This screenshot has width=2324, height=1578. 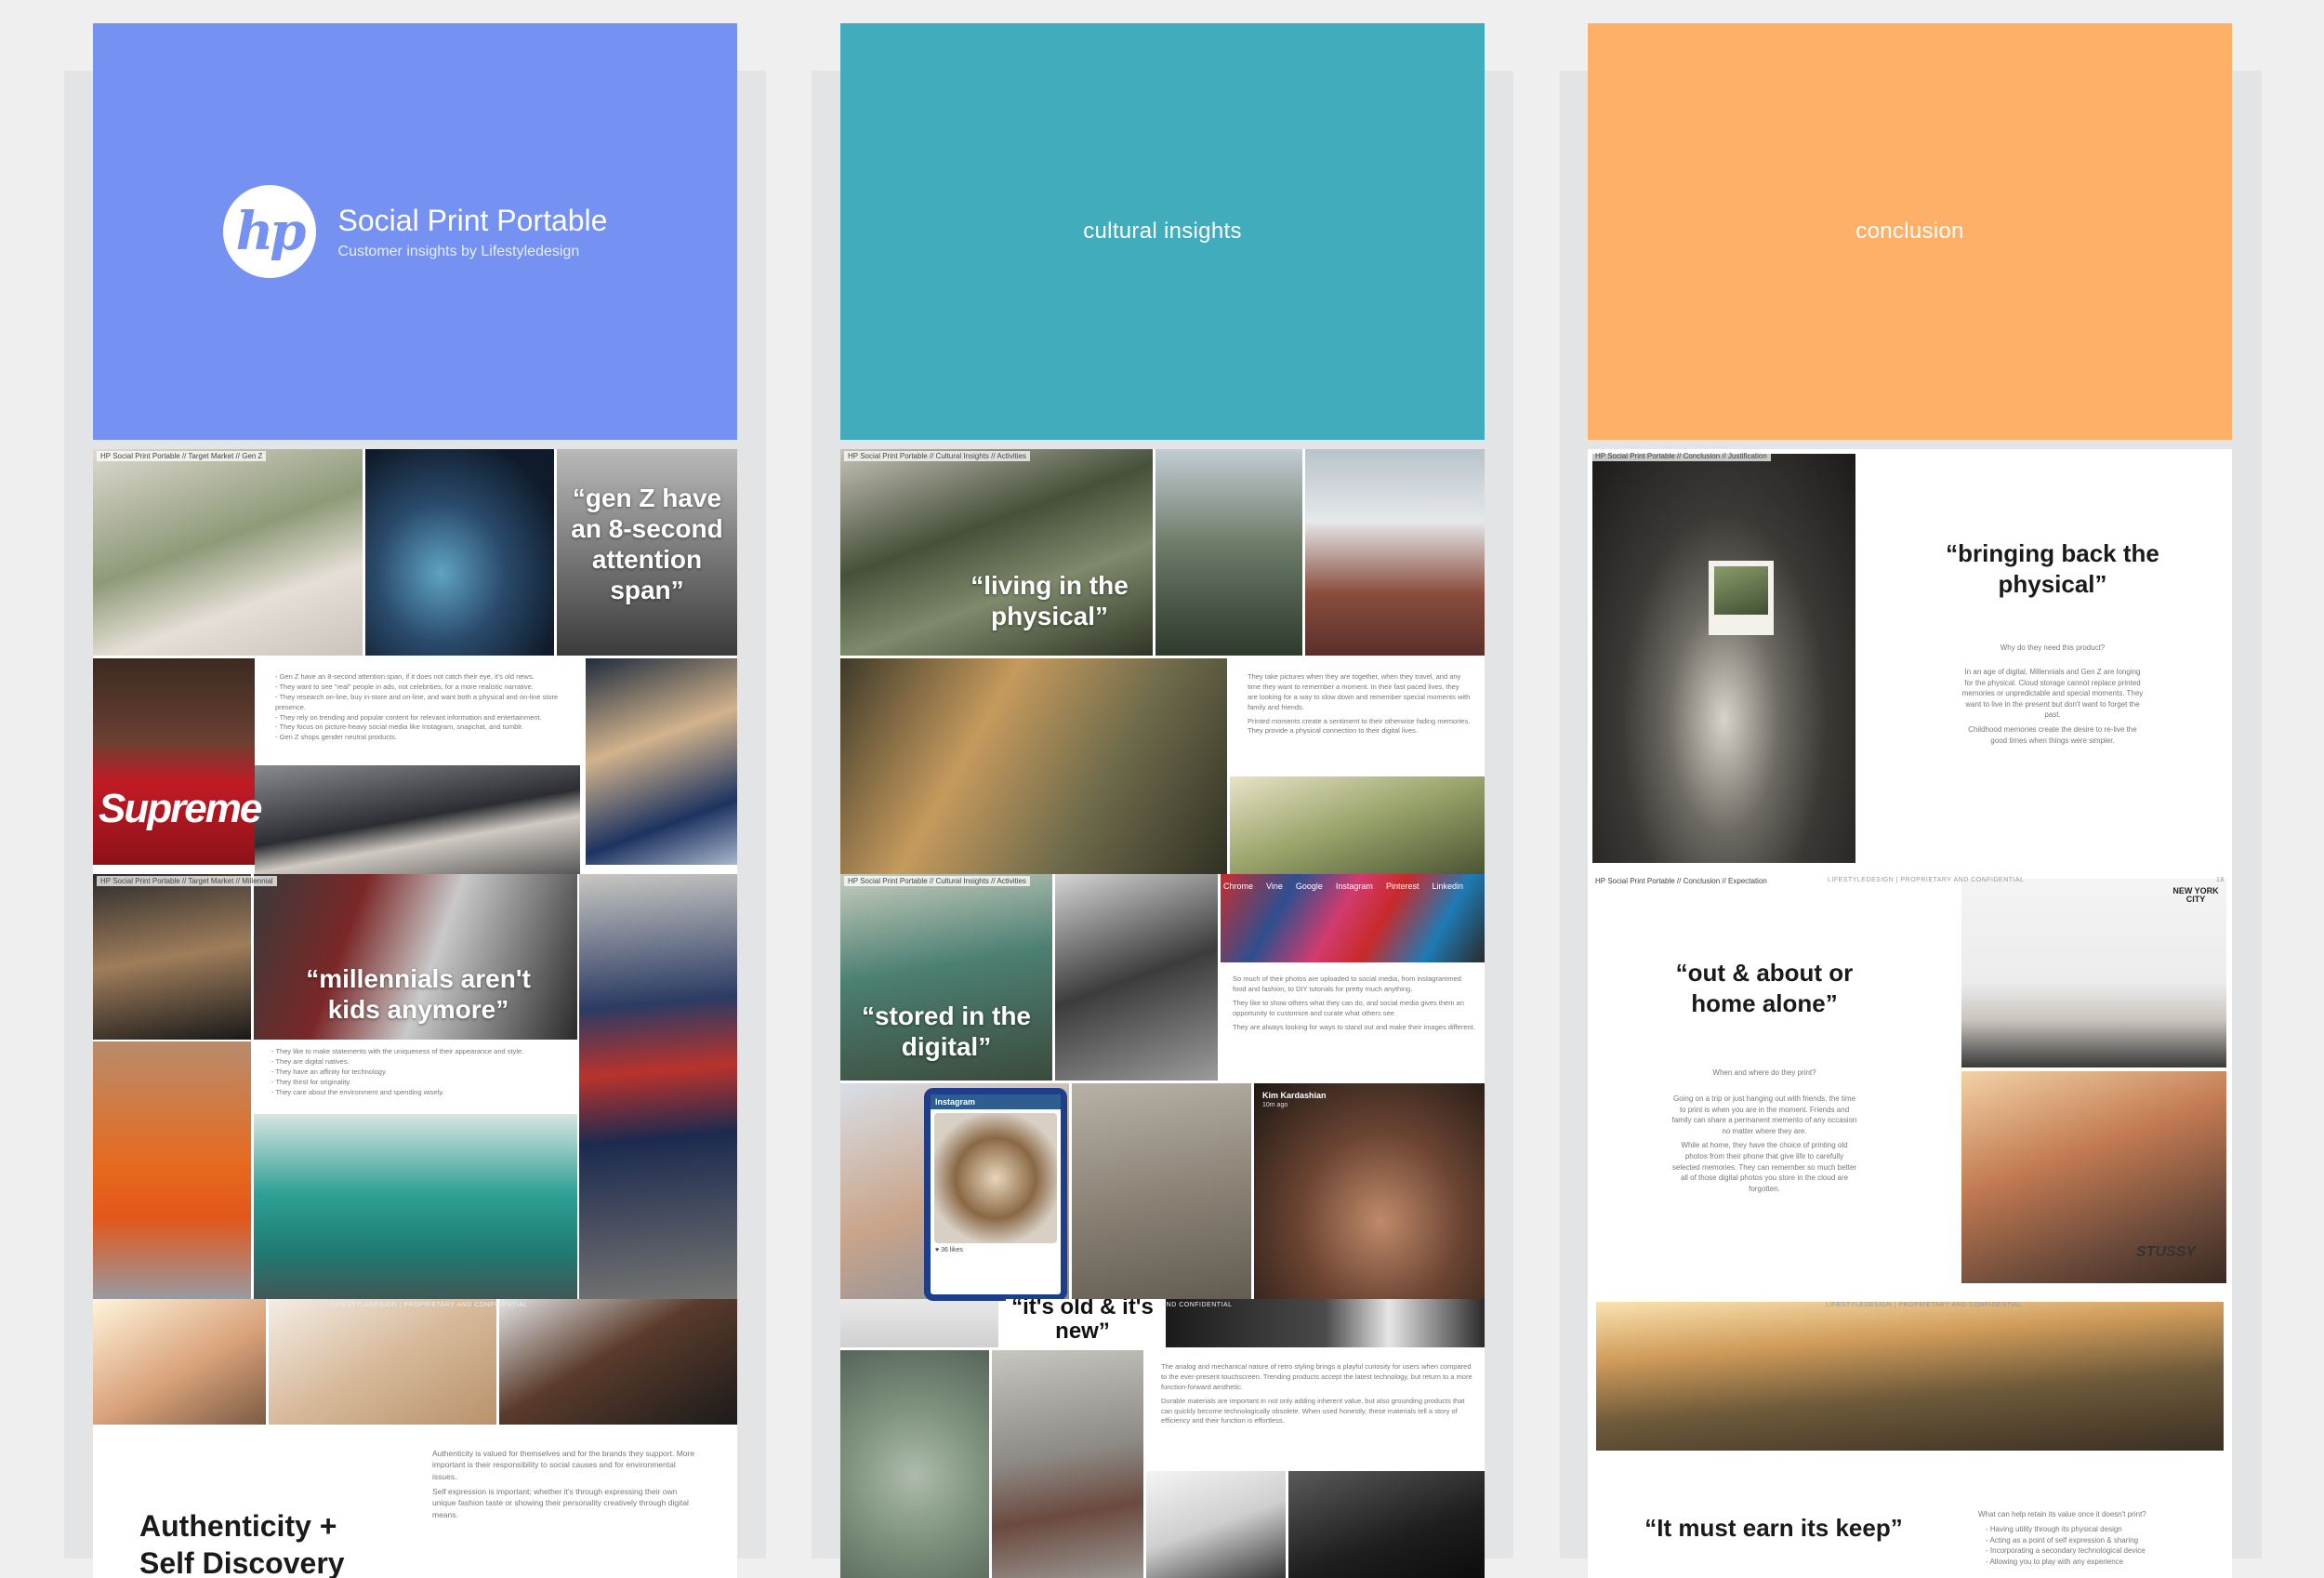 I want to click on photo-friends-hug, so click(x=618, y=1362).